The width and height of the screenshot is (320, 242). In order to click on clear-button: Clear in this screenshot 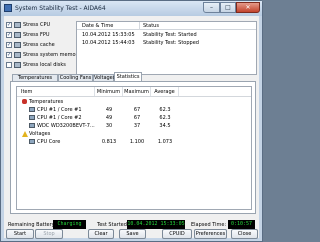, I will do `click(101, 234)`.